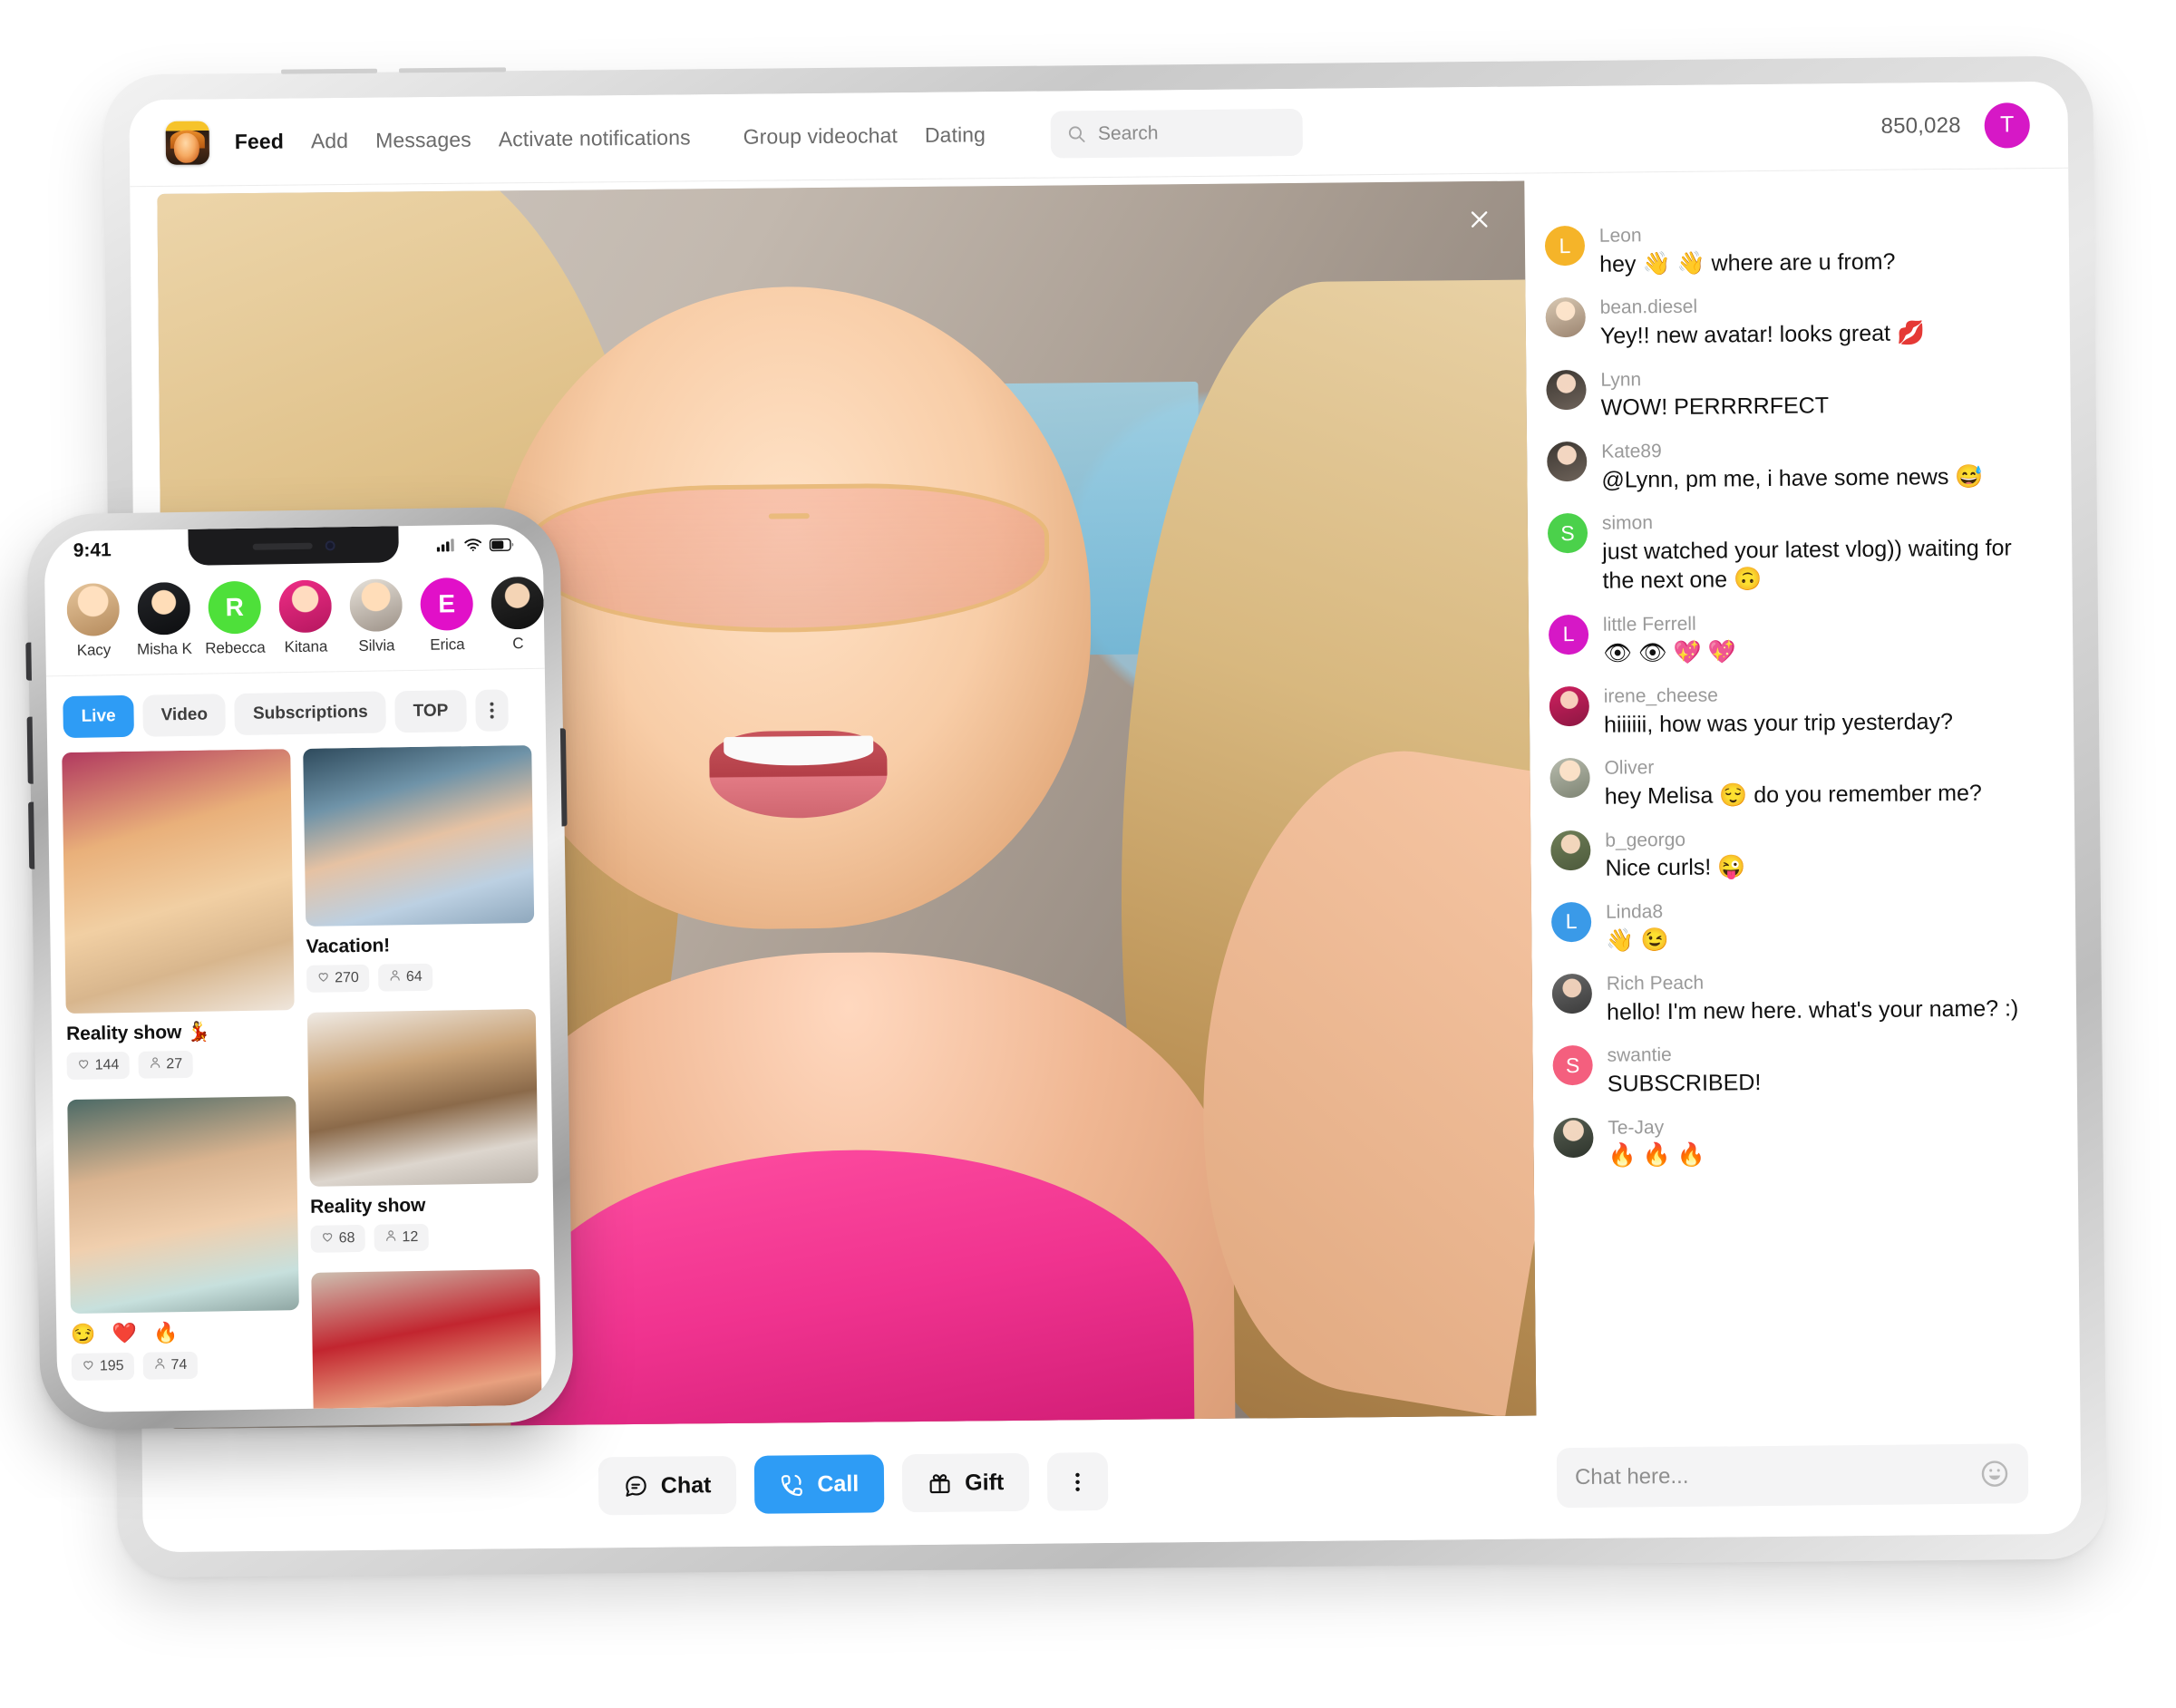  What do you see at coordinates (819, 1484) in the screenshot?
I see `call-button: Call` at bounding box center [819, 1484].